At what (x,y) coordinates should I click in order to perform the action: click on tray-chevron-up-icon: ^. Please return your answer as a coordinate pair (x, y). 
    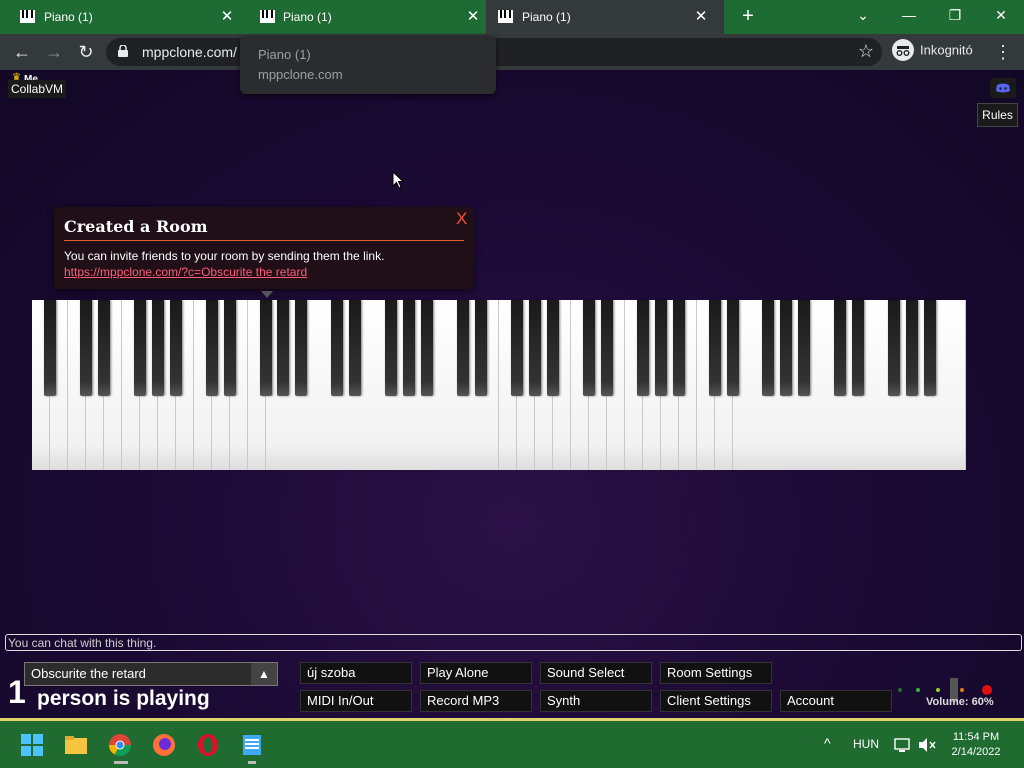
    Looking at the image, I should click on (827, 743).